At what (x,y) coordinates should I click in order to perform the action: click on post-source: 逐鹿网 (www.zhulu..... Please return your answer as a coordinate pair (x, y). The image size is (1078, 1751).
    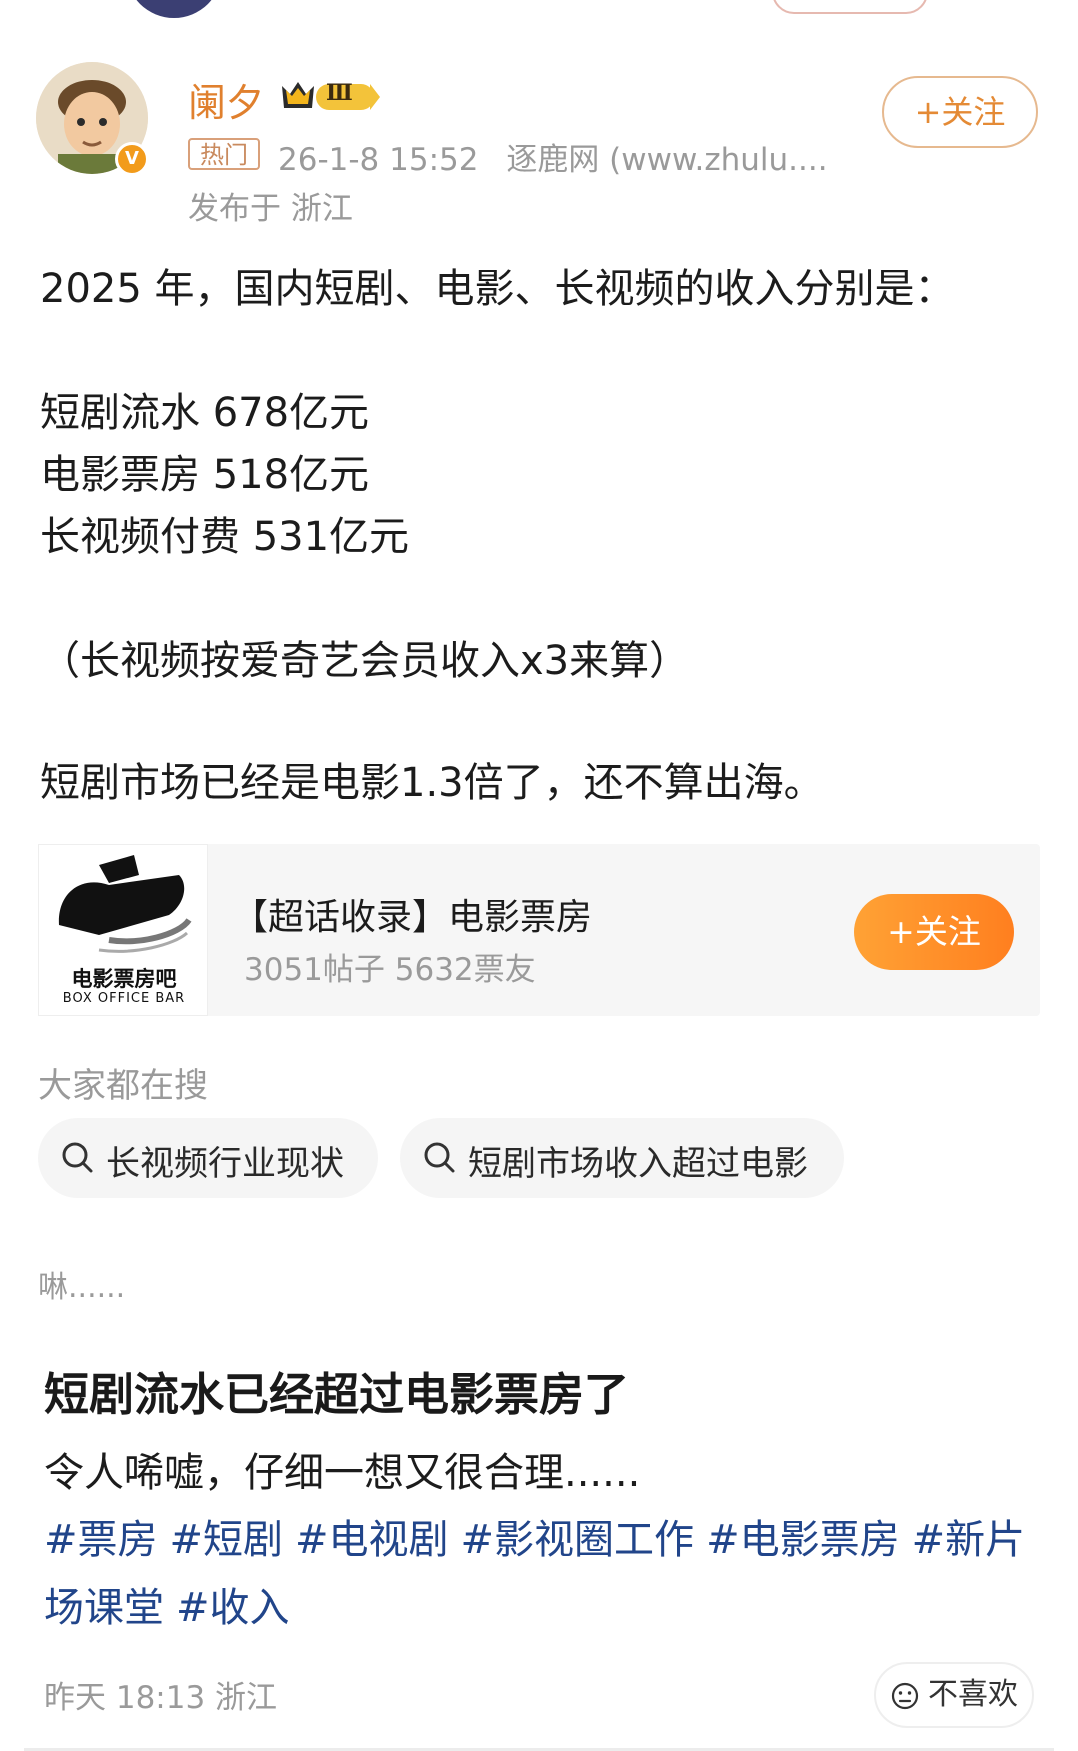
    Looking at the image, I should click on (666, 160).